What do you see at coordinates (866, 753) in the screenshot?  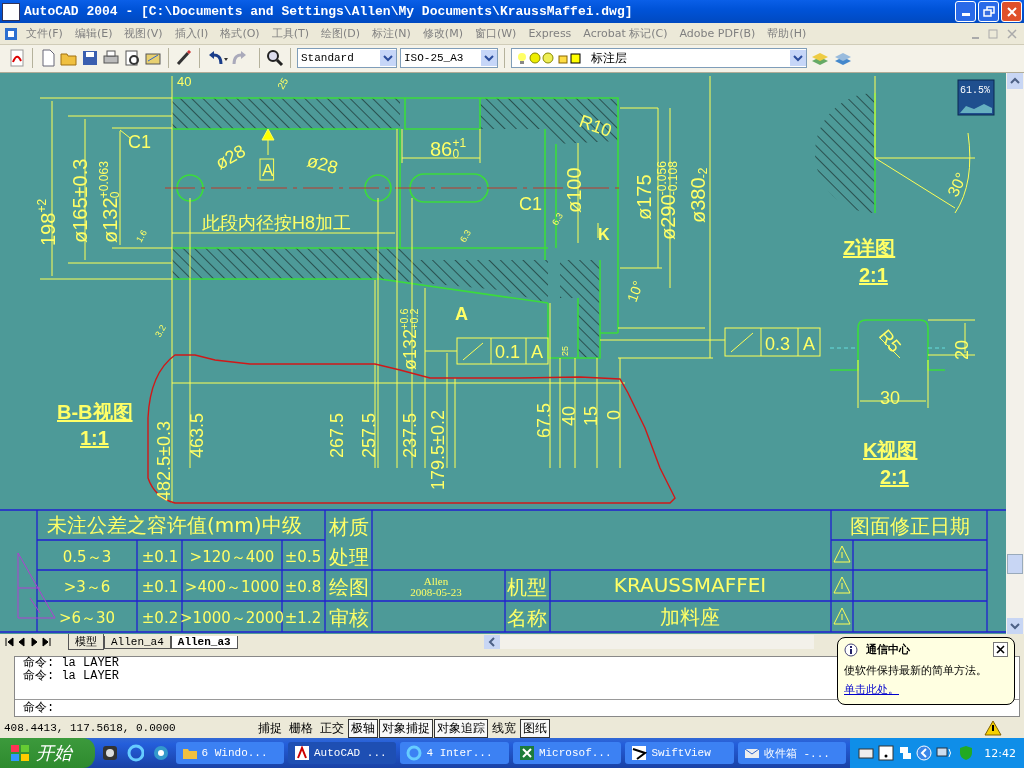 I see `keyboard-icon` at bounding box center [866, 753].